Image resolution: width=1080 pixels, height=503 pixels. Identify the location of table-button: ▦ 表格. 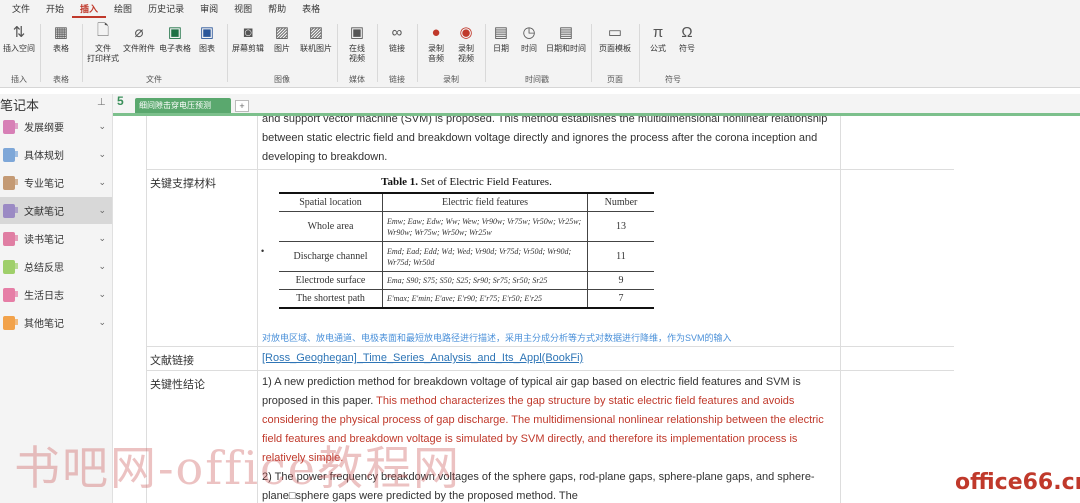
(61, 38).